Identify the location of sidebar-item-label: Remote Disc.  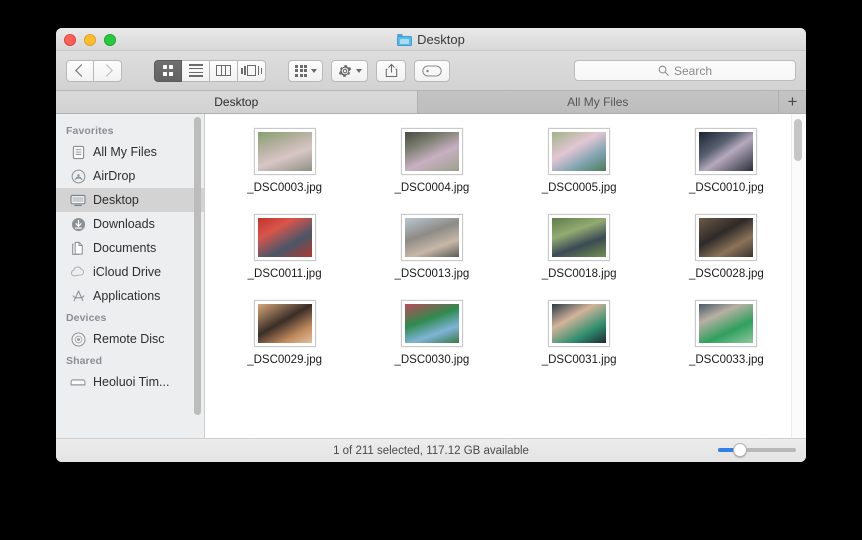
(129, 339).